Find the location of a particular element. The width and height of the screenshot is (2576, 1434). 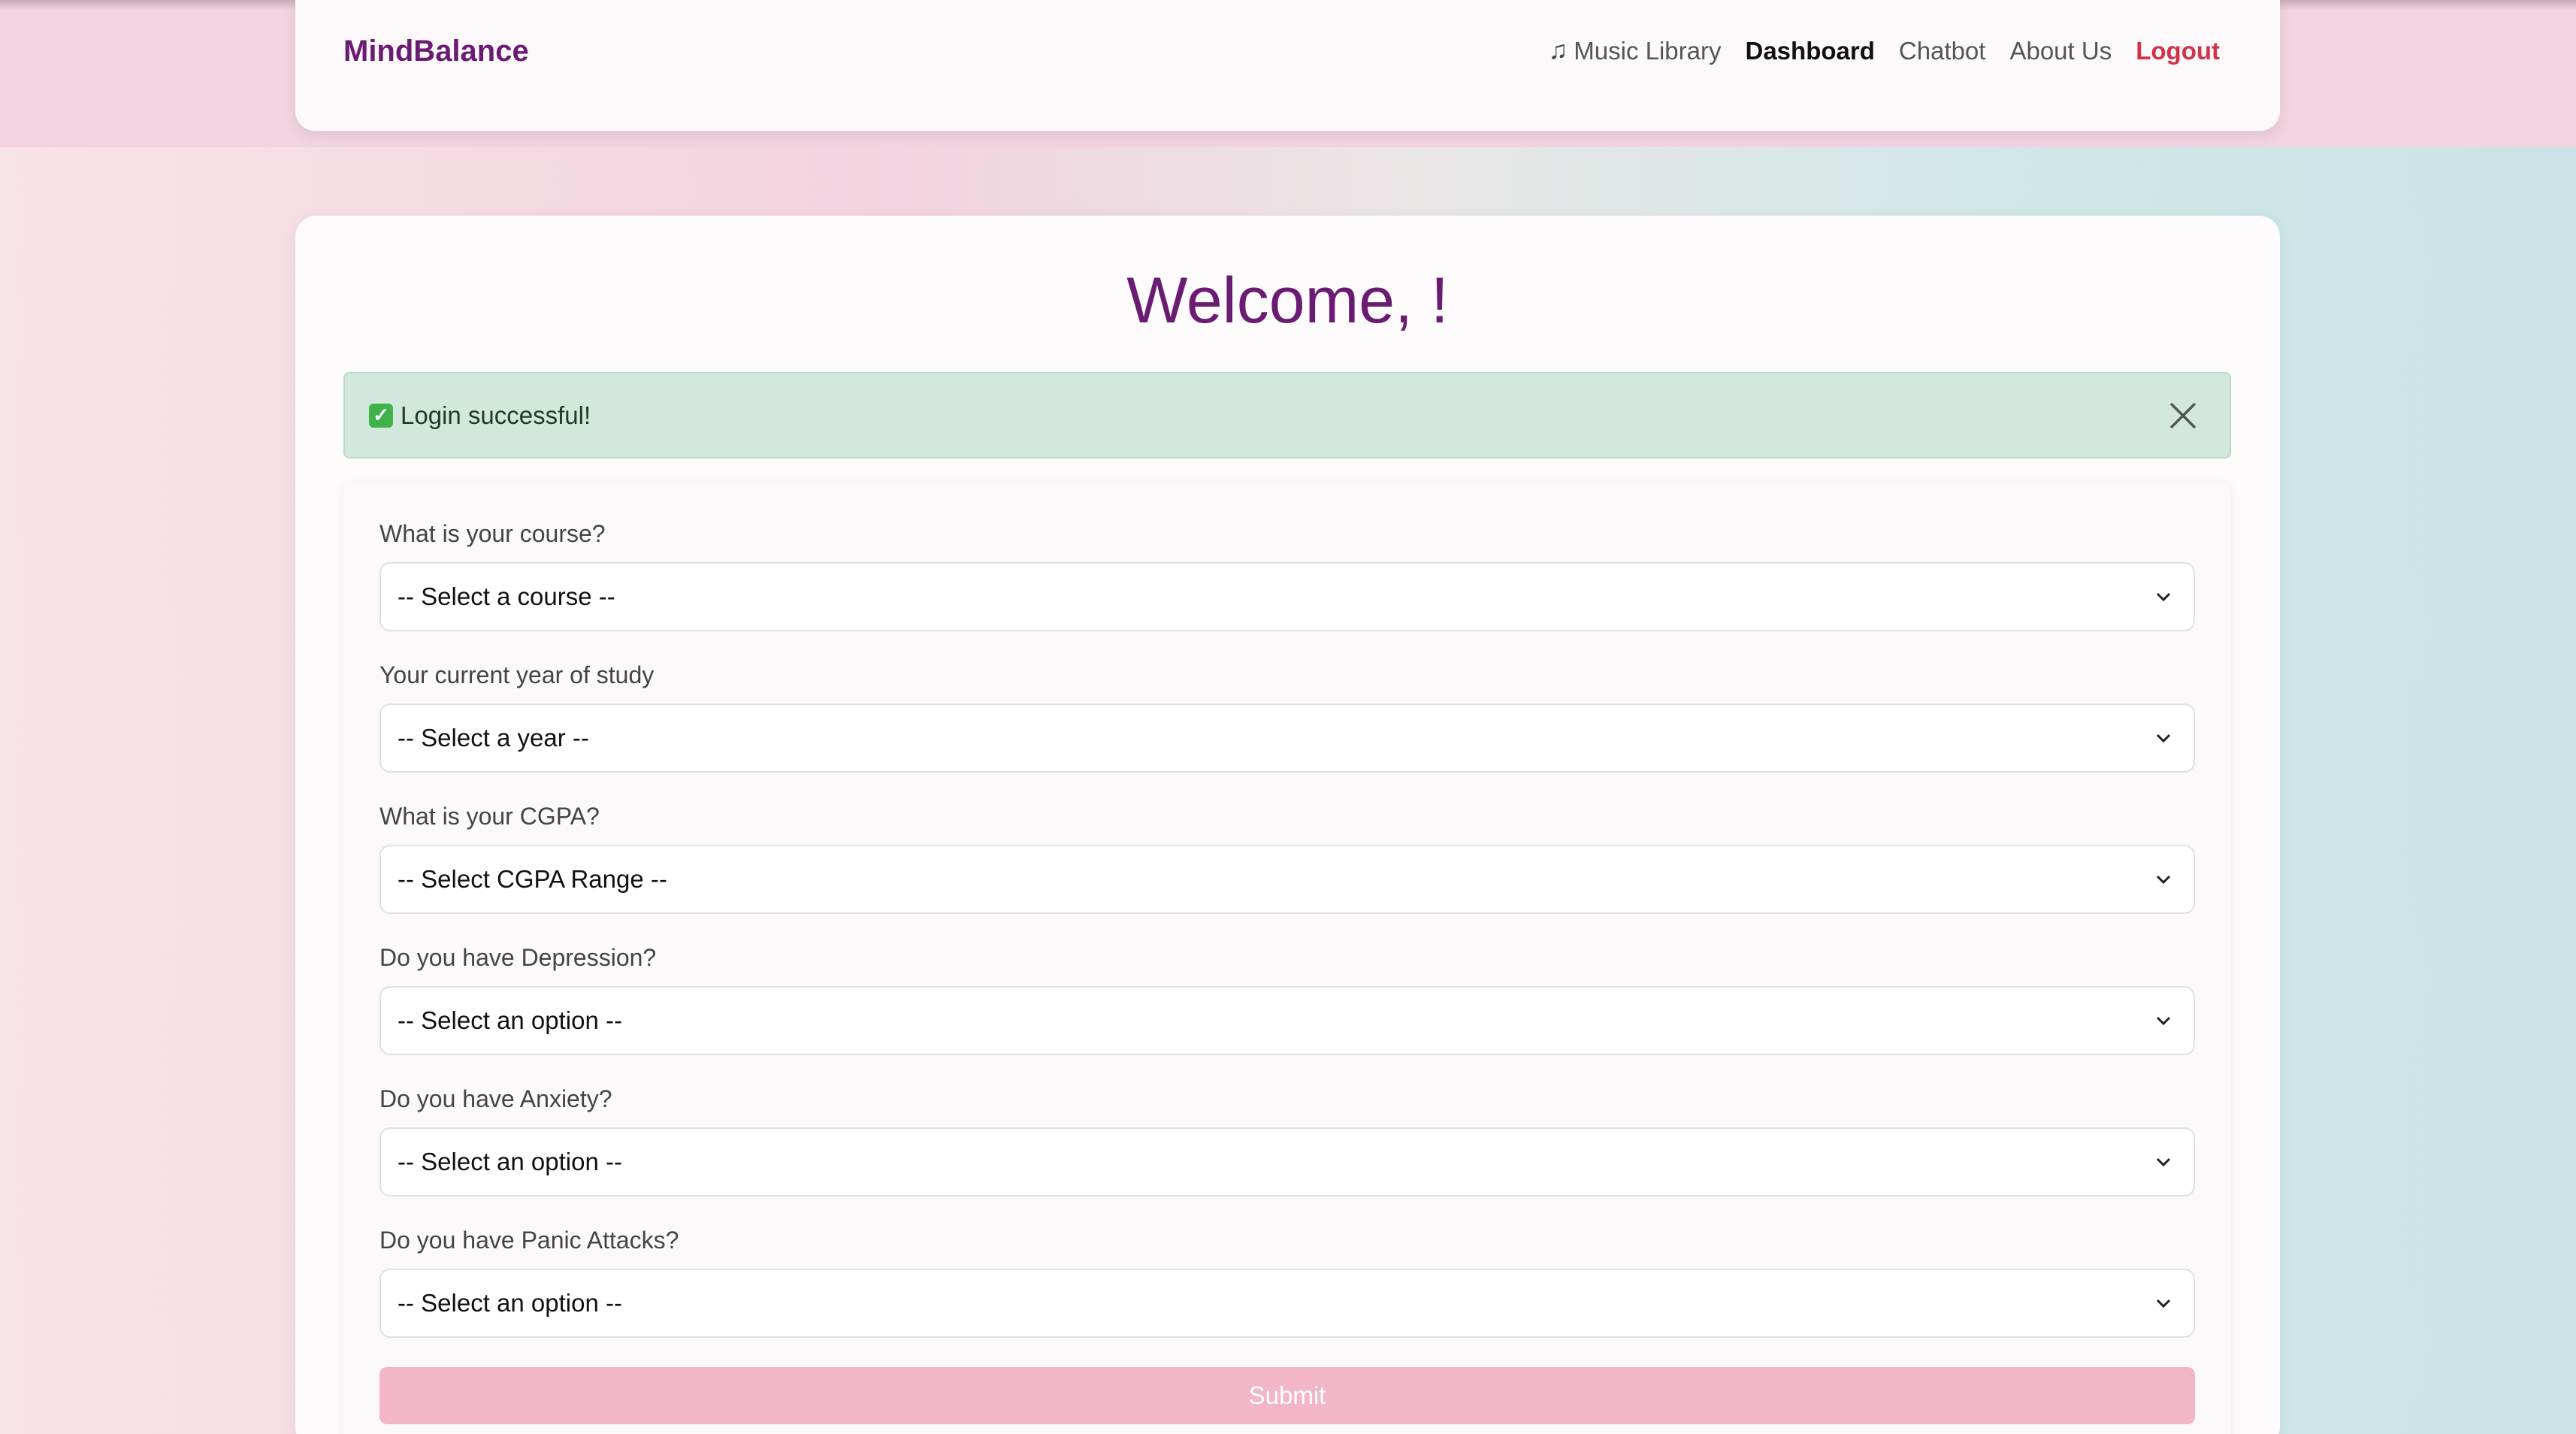

nav-music-library-label: Music Library is located at coordinates (1648, 51).